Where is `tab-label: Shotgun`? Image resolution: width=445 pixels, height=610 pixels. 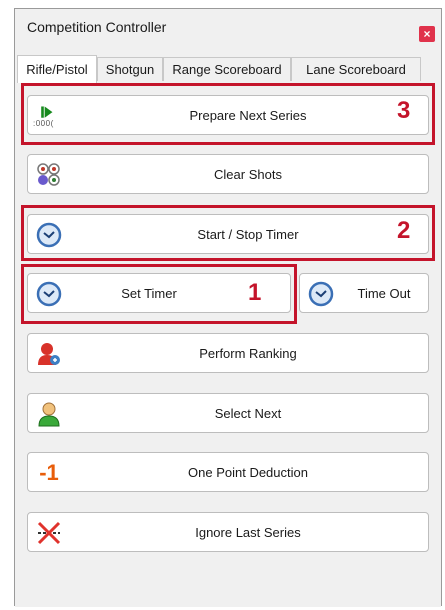
tab-label: Shotgun is located at coordinates (130, 69).